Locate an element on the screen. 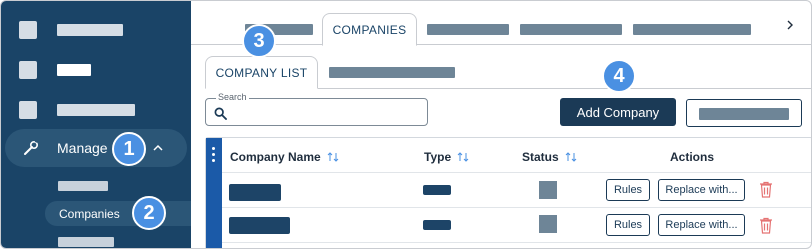 Image resolution: width=812 pixels, height=249 pixels. sidebar-subitem-label: Companies is located at coordinates (89, 213).